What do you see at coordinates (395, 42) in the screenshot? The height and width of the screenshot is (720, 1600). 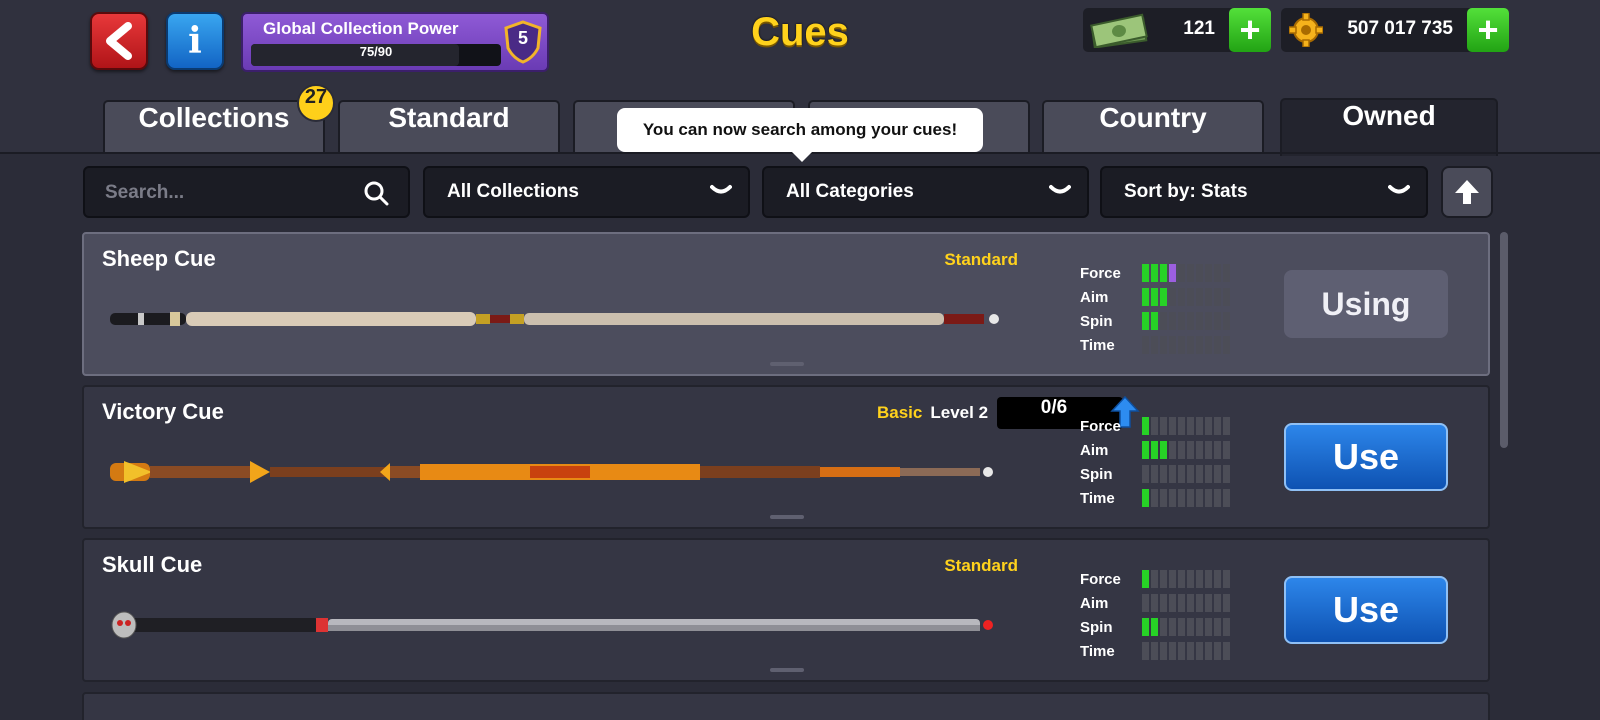 I see `global-collection-power: Global Collection Power 75/90 5` at bounding box center [395, 42].